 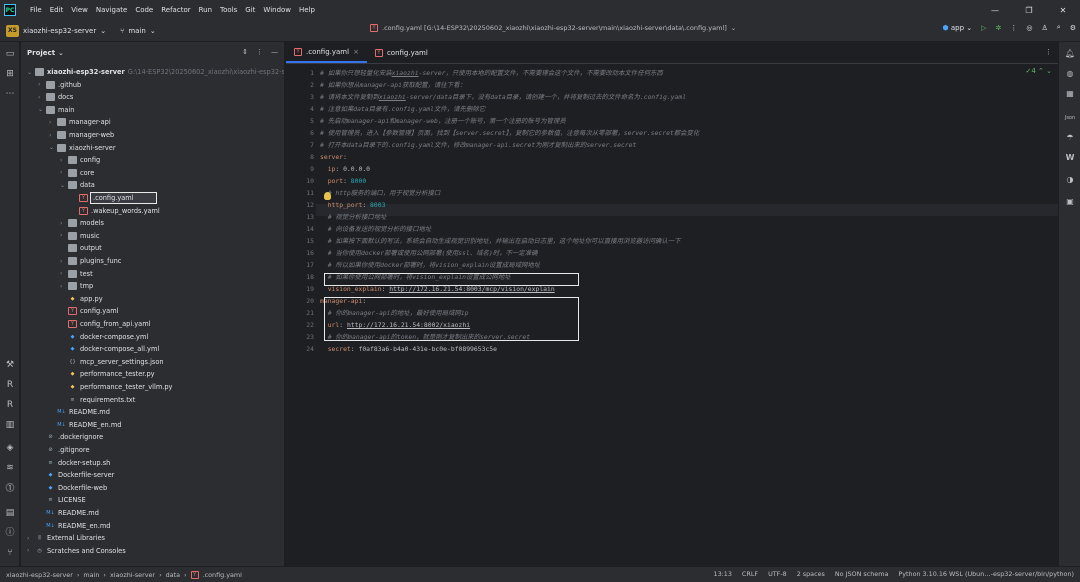 I want to click on sciview-icon: ▦, so click(x=1070, y=94).